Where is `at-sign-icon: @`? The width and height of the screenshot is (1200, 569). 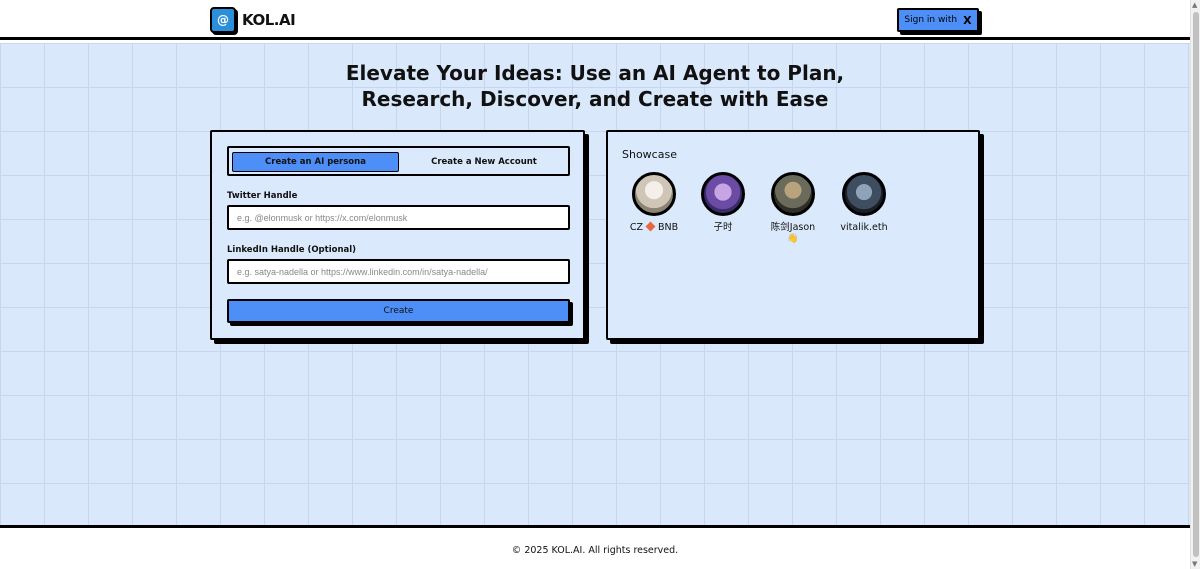 at-sign-icon: @ is located at coordinates (223, 20).